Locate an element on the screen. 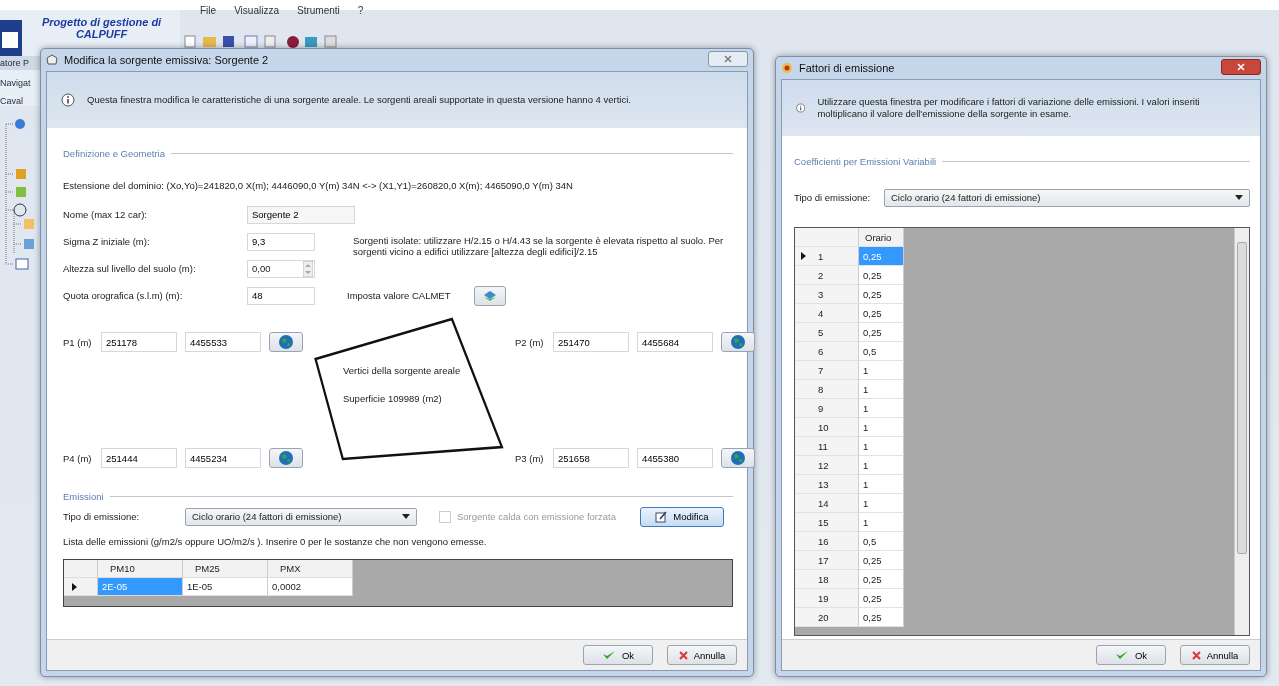 This screenshot has width=1279, height=686. column-header: Orario is located at coordinates (881, 237).